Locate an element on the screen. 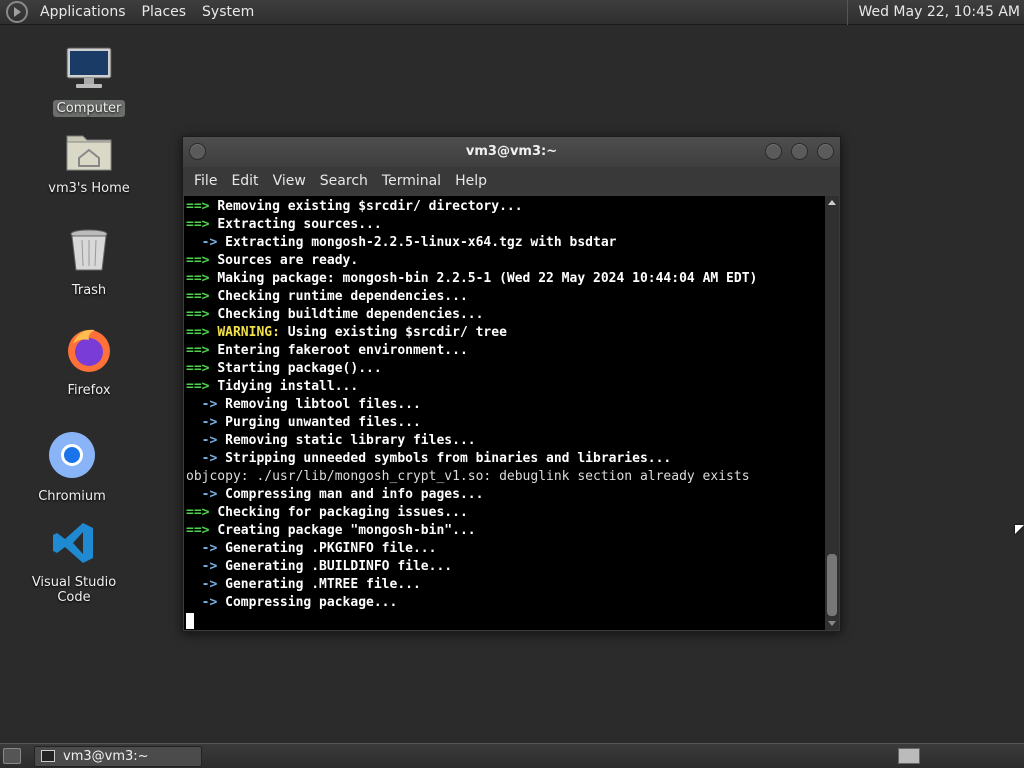 The height and width of the screenshot is (768, 1024). clock: Wed May 22, 10:45 AM is located at coordinates (935, 12).